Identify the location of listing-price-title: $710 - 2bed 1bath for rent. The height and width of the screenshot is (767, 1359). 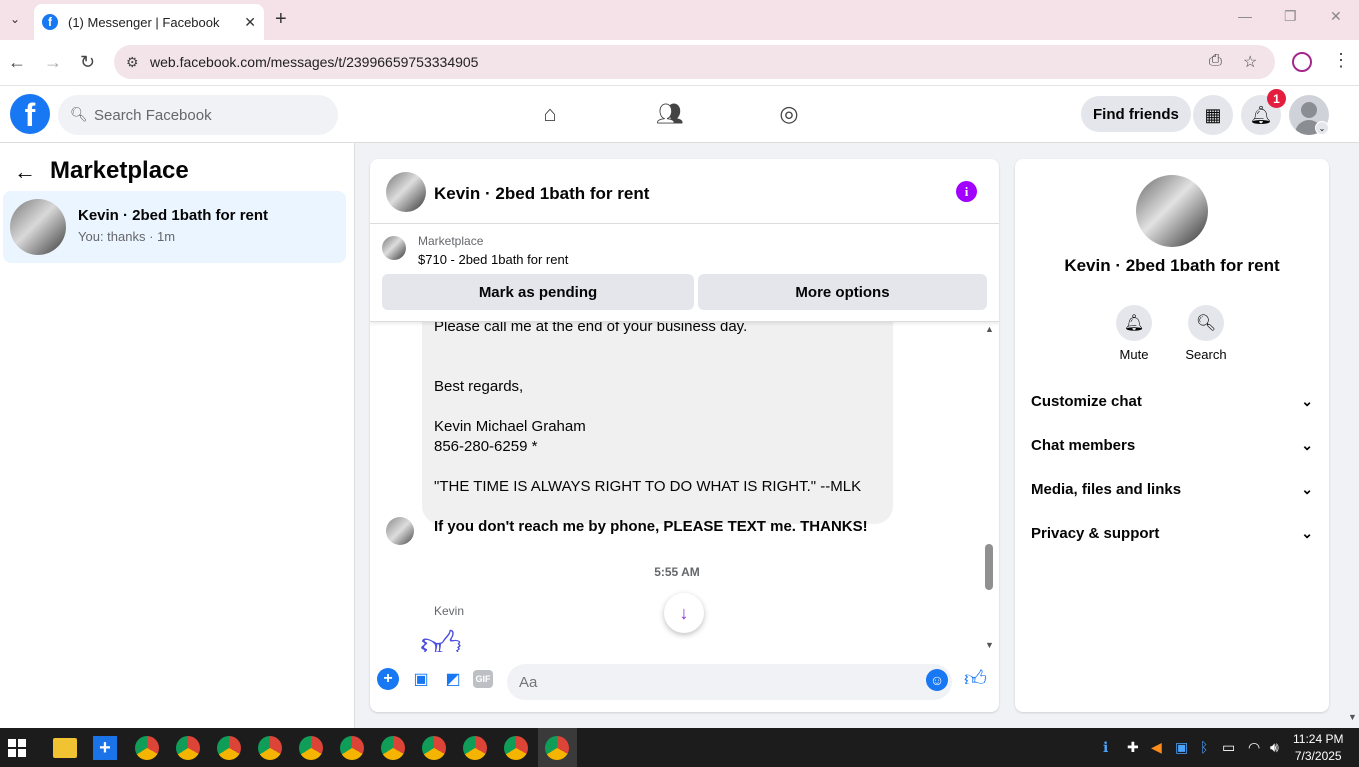
(493, 259).